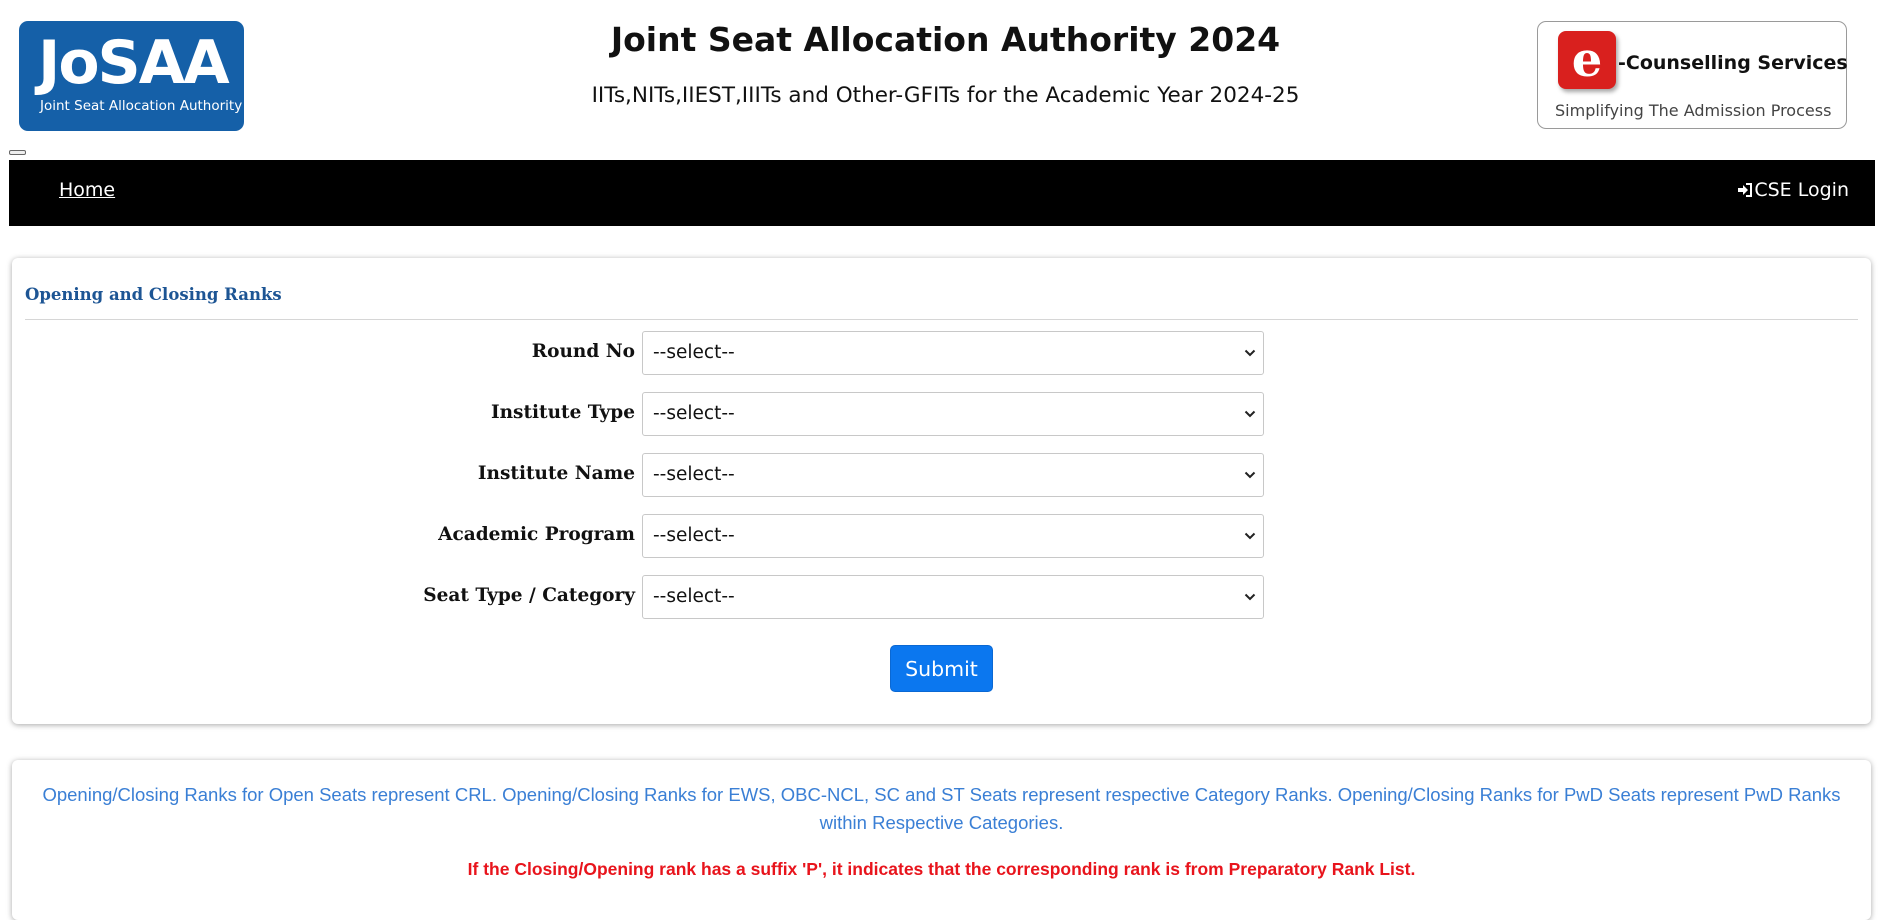  What do you see at coordinates (1745, 190) in the screenshot?
I see `sign-in-icon` at bounding box center [1745, 190].